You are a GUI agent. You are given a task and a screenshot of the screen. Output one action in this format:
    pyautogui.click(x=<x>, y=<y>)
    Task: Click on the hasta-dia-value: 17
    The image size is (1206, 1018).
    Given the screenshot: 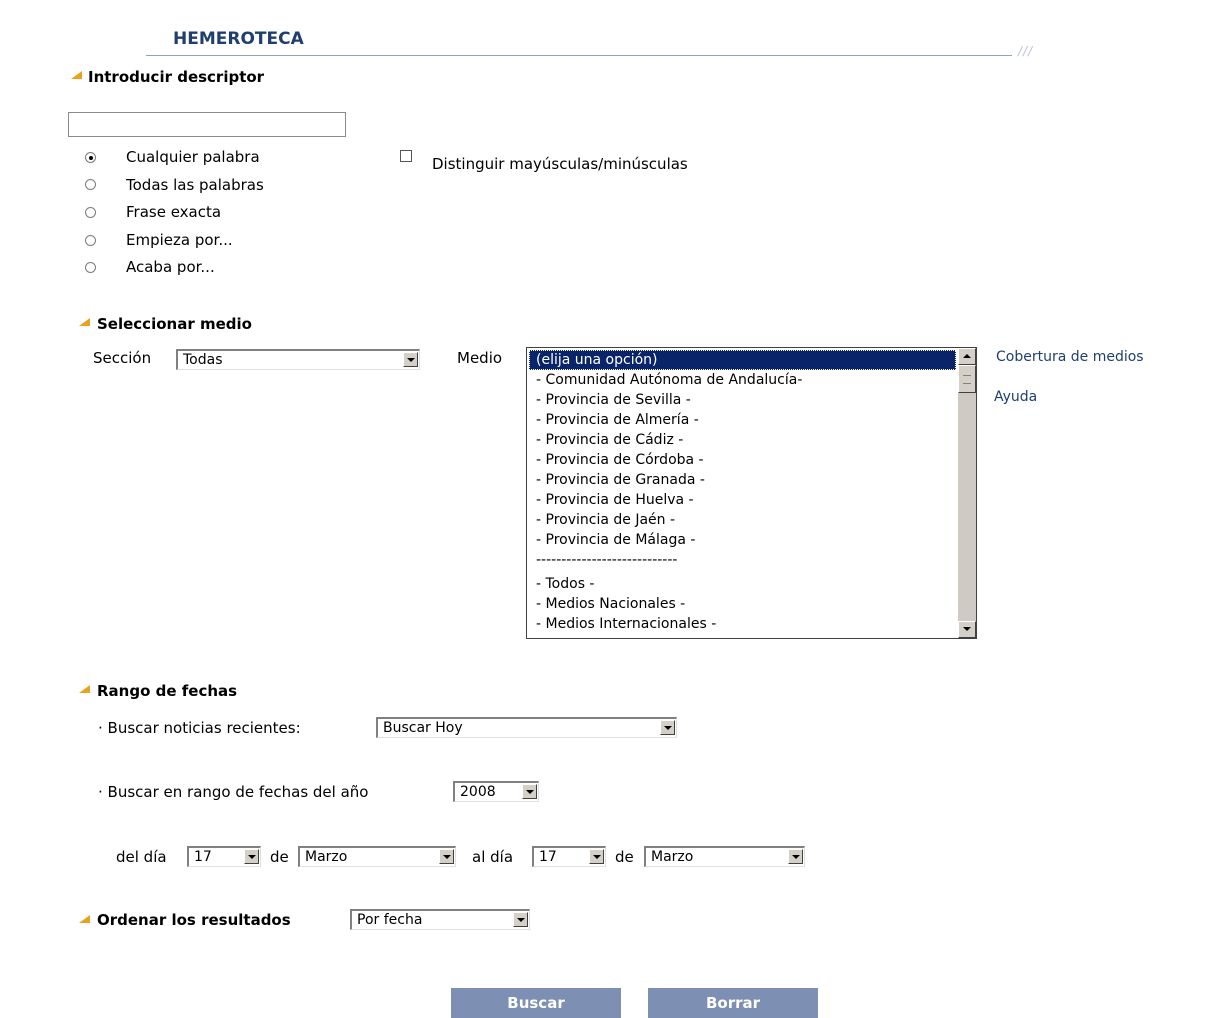 What is the action you would take?
    pyautogui.click(x=548, y=857)
    